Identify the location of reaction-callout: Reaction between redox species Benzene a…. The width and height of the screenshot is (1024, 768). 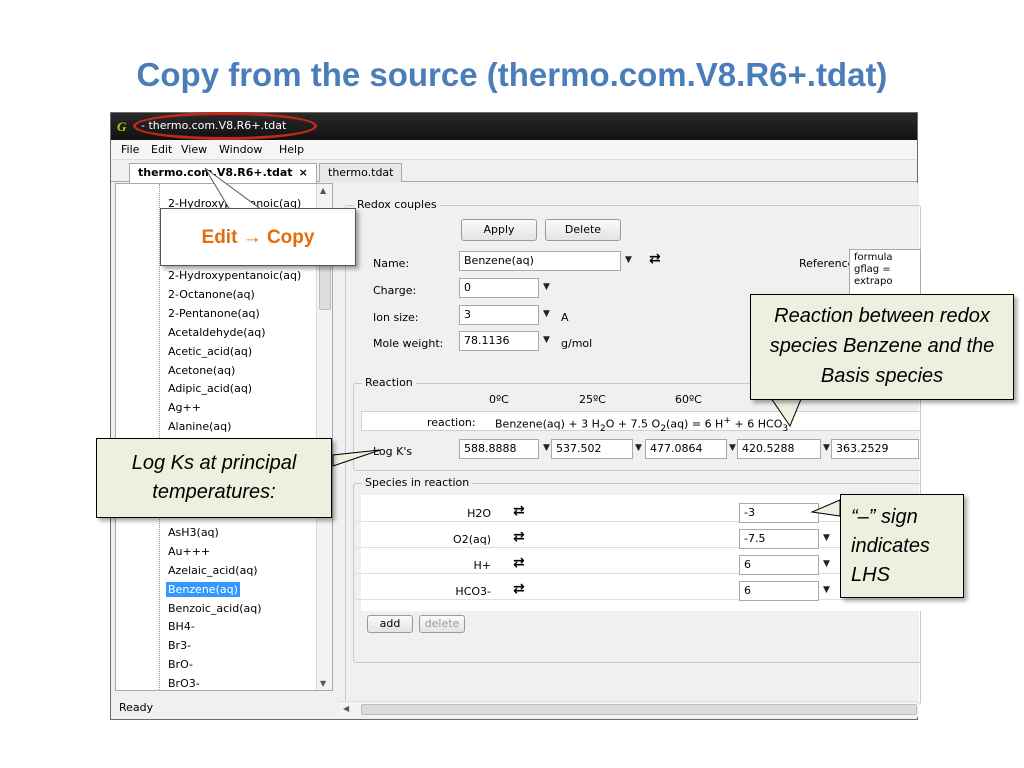
(882, 347).